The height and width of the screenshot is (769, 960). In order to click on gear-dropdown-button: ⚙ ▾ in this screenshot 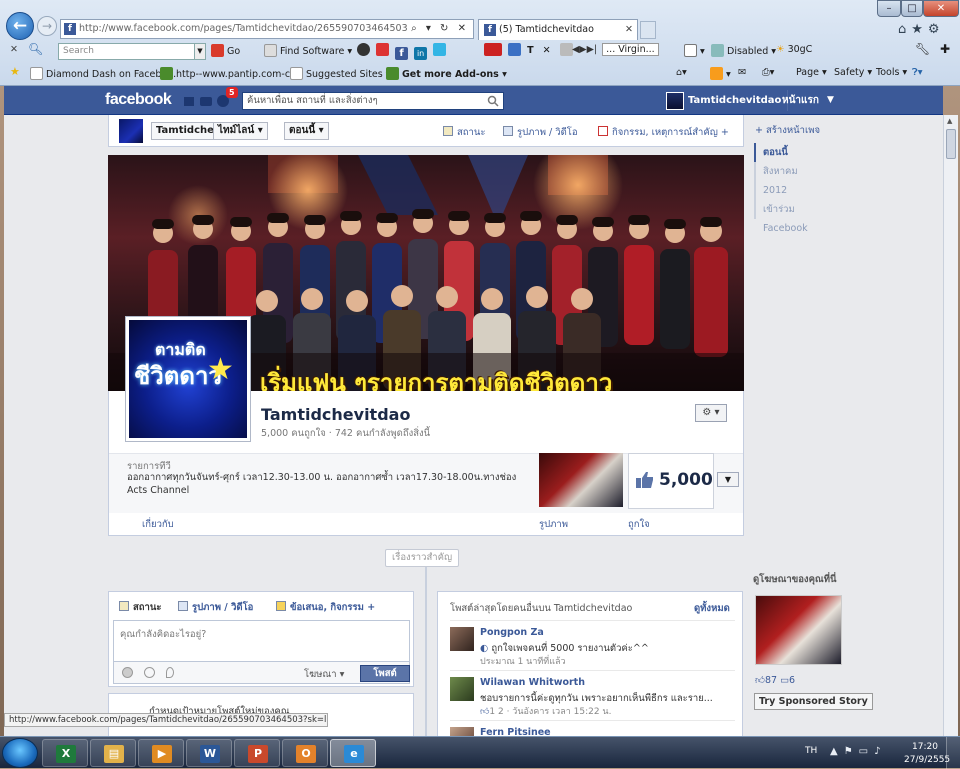, I will do `click(711, 413)`.